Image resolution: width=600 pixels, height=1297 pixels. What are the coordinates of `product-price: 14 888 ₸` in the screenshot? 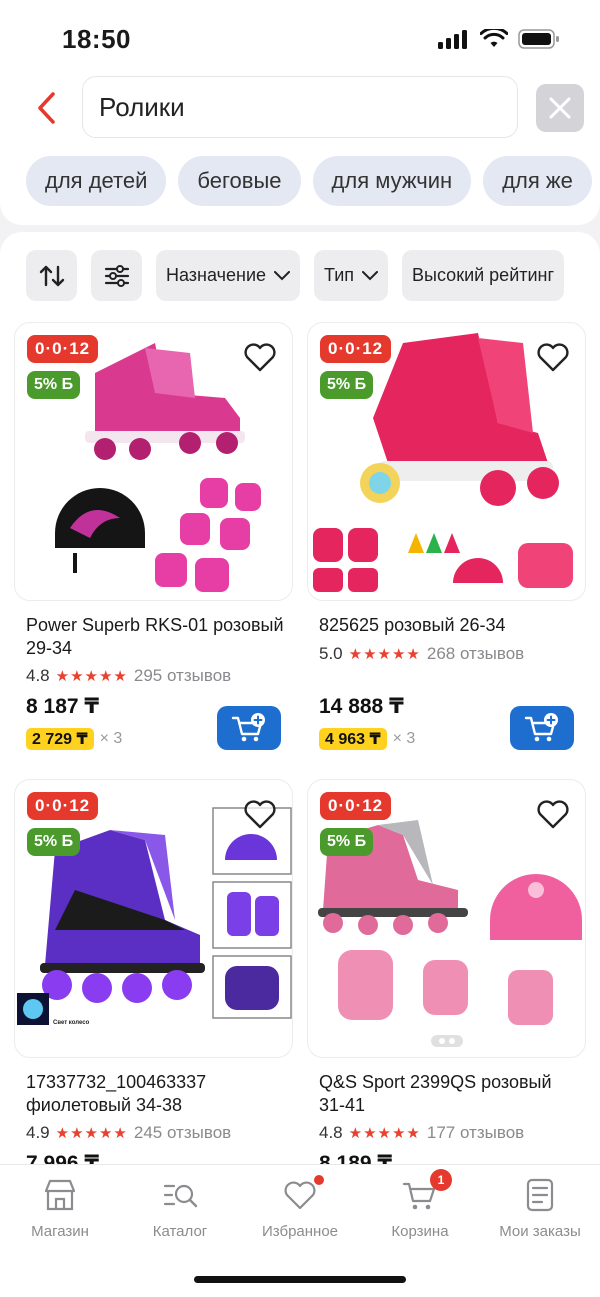 It's located at (361, 706).